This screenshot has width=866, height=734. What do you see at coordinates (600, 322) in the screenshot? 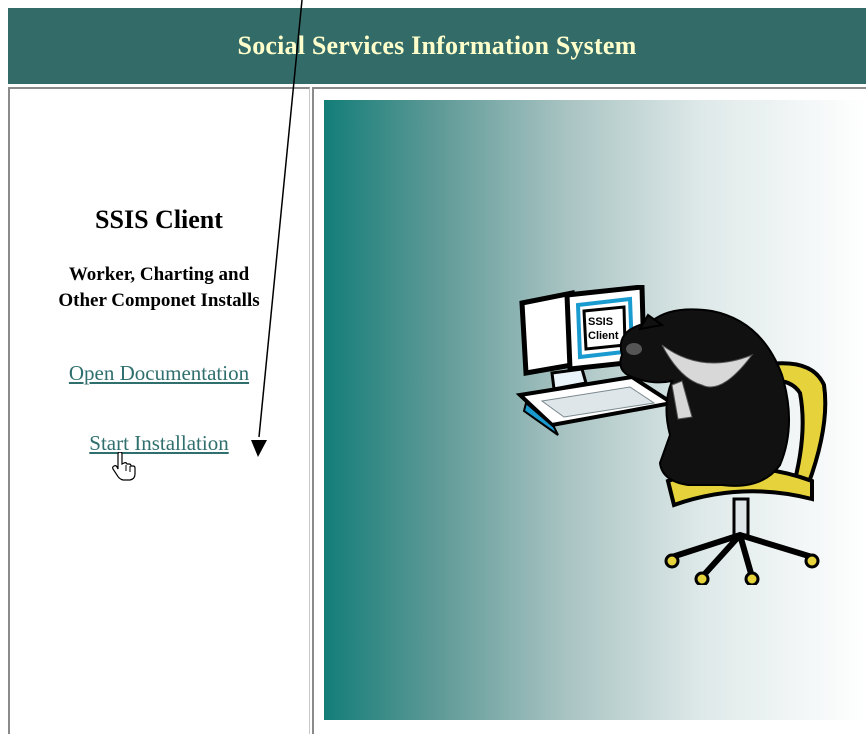
I see `screen-label-line1: SSIS` at bounding box center [600, 322].